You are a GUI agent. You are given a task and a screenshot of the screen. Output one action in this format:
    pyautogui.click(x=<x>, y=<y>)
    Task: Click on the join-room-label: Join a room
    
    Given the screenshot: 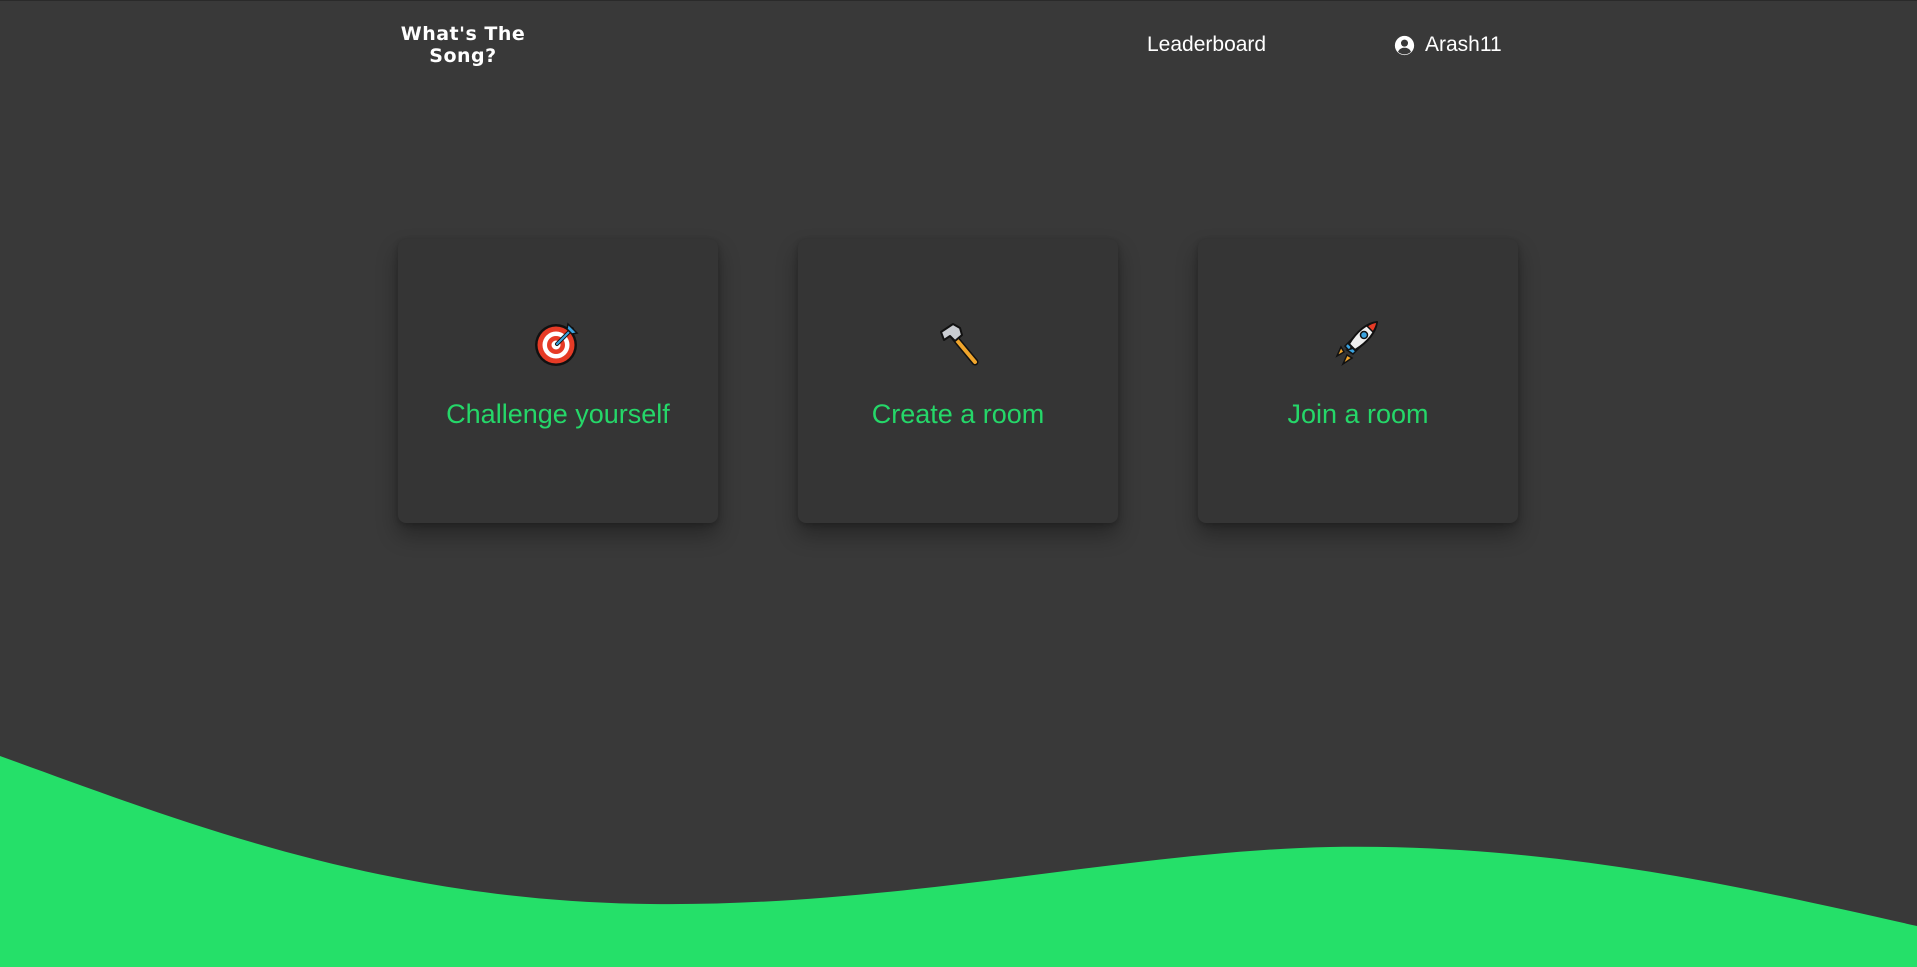 What is the action you would take?
    pyautogui.click(x=1358, y=414)
    